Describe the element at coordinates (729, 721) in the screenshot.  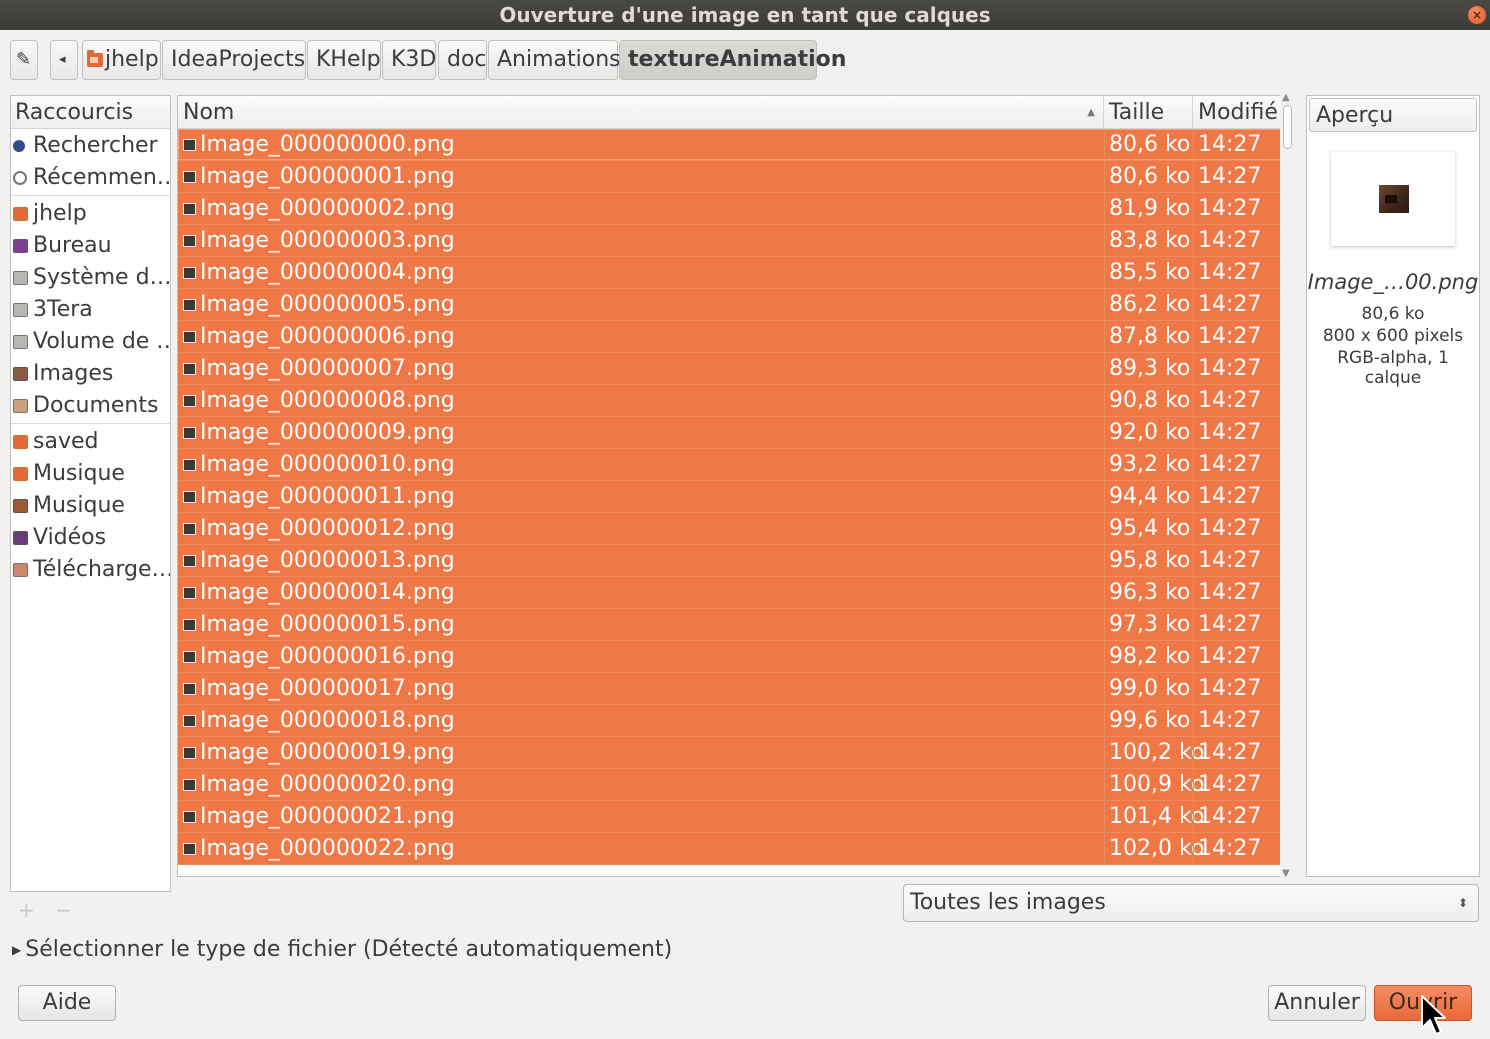
I see `table-row: Image_000000018.png 99,6 ko 14:27` at that location.